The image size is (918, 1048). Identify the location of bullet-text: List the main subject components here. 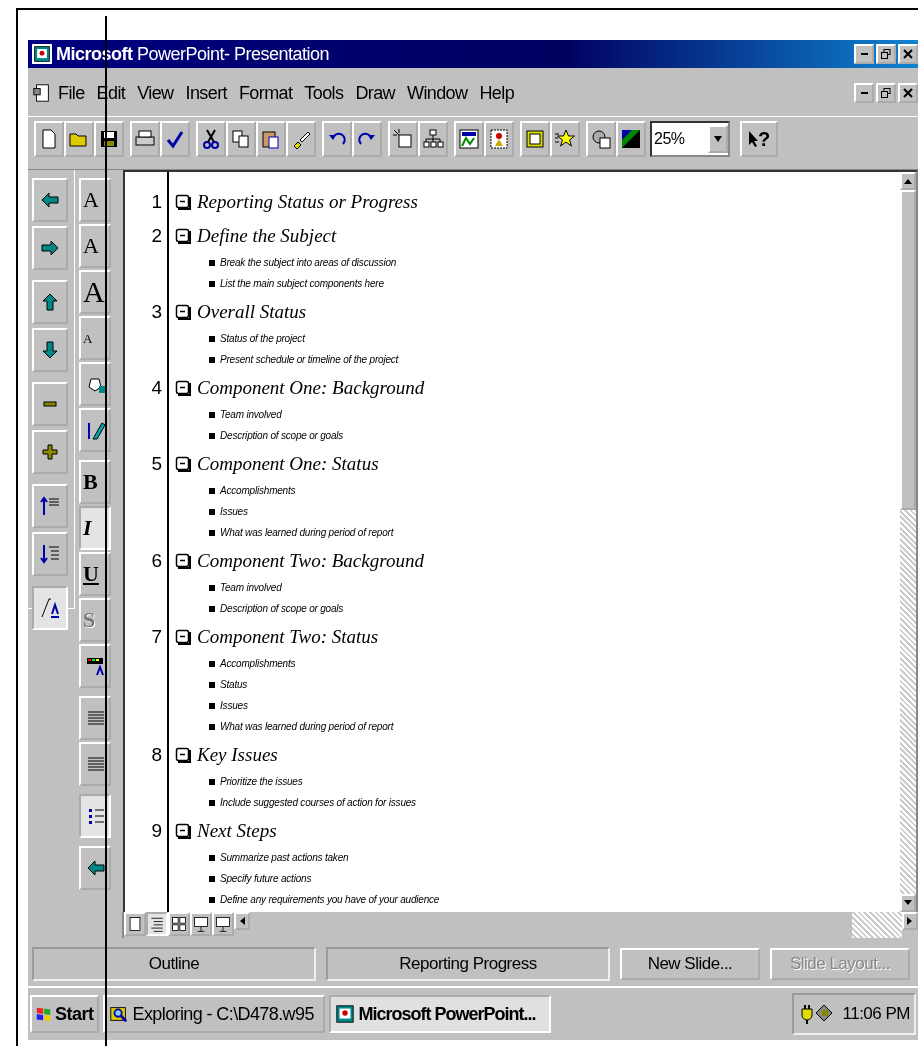
(302, 283).